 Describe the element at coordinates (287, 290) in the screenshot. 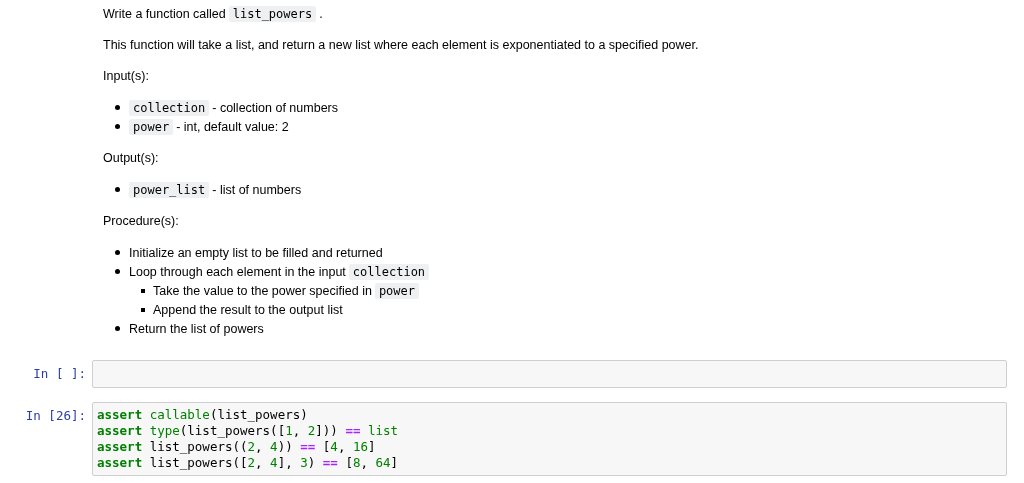

I see `list-item-text: Take the value to the power specified in power` at that location.